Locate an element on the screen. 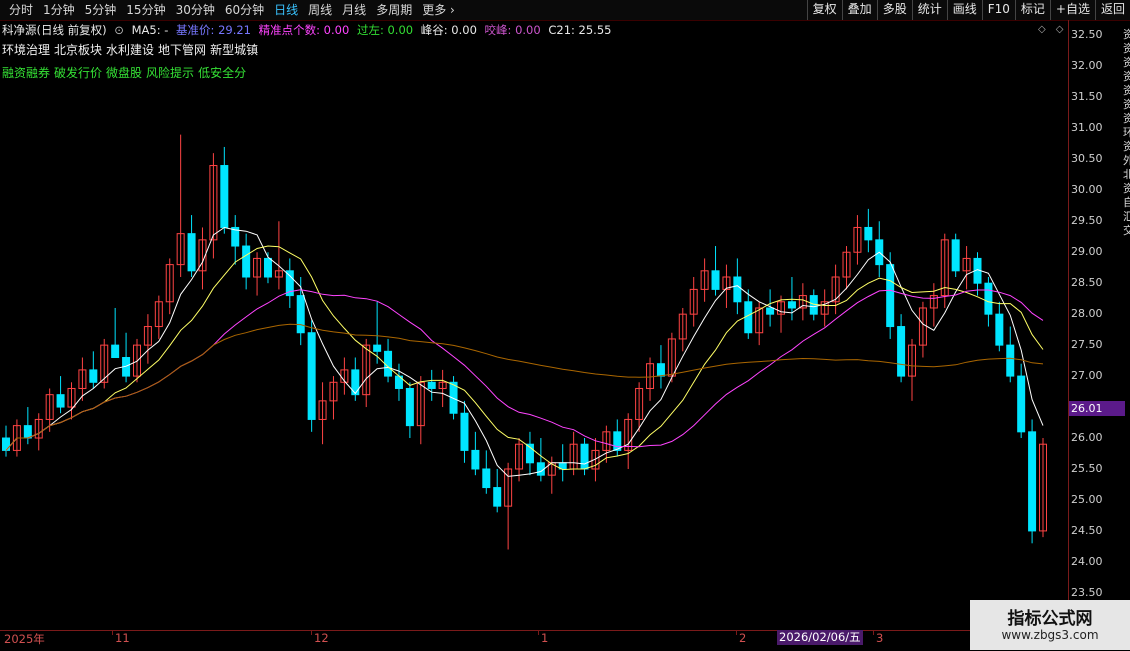 The height and width of the screenshot is (651, 1130). price-axis-label: 30.00 is located at coordinates (1087, 190).